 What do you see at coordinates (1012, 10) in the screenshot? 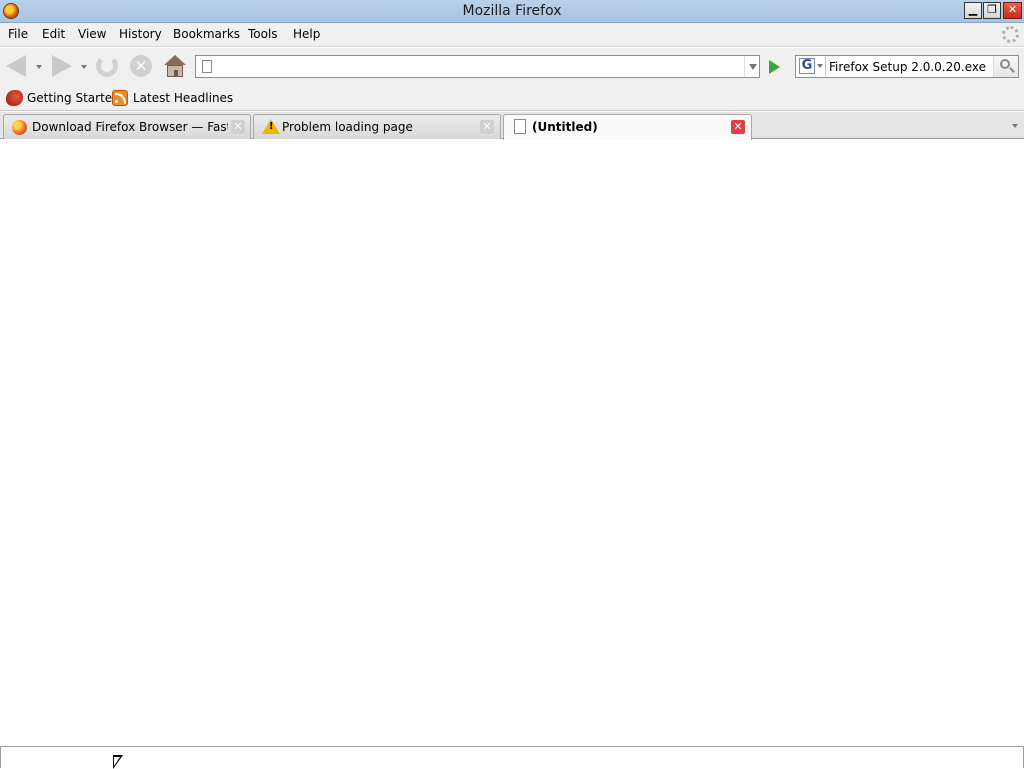
I see `close-window-button: ✕` at bounding box center [1012, 10].